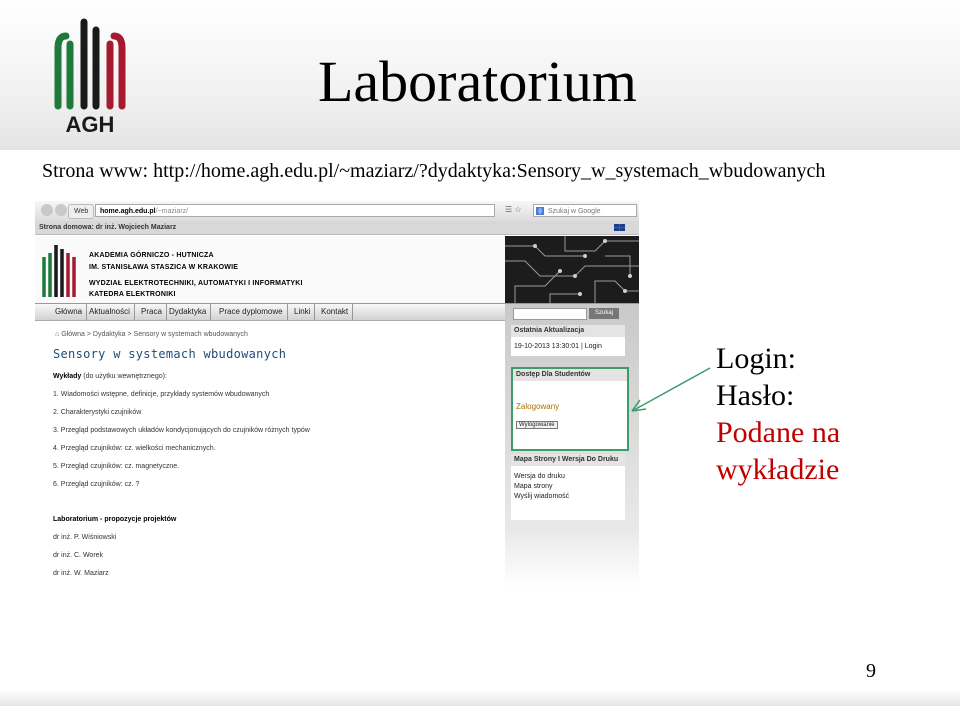  Describe the element at coordinates (67, 376) in the screenshot. I see `lectures-label: Wykłady` at that location.